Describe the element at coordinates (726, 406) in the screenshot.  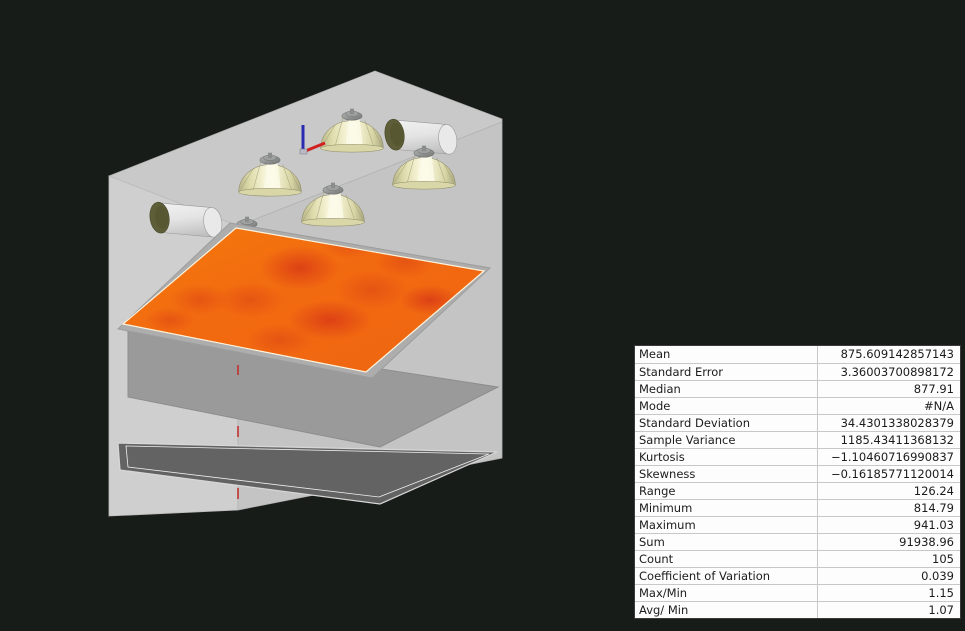
I see `stat-label: Mode` at that location.